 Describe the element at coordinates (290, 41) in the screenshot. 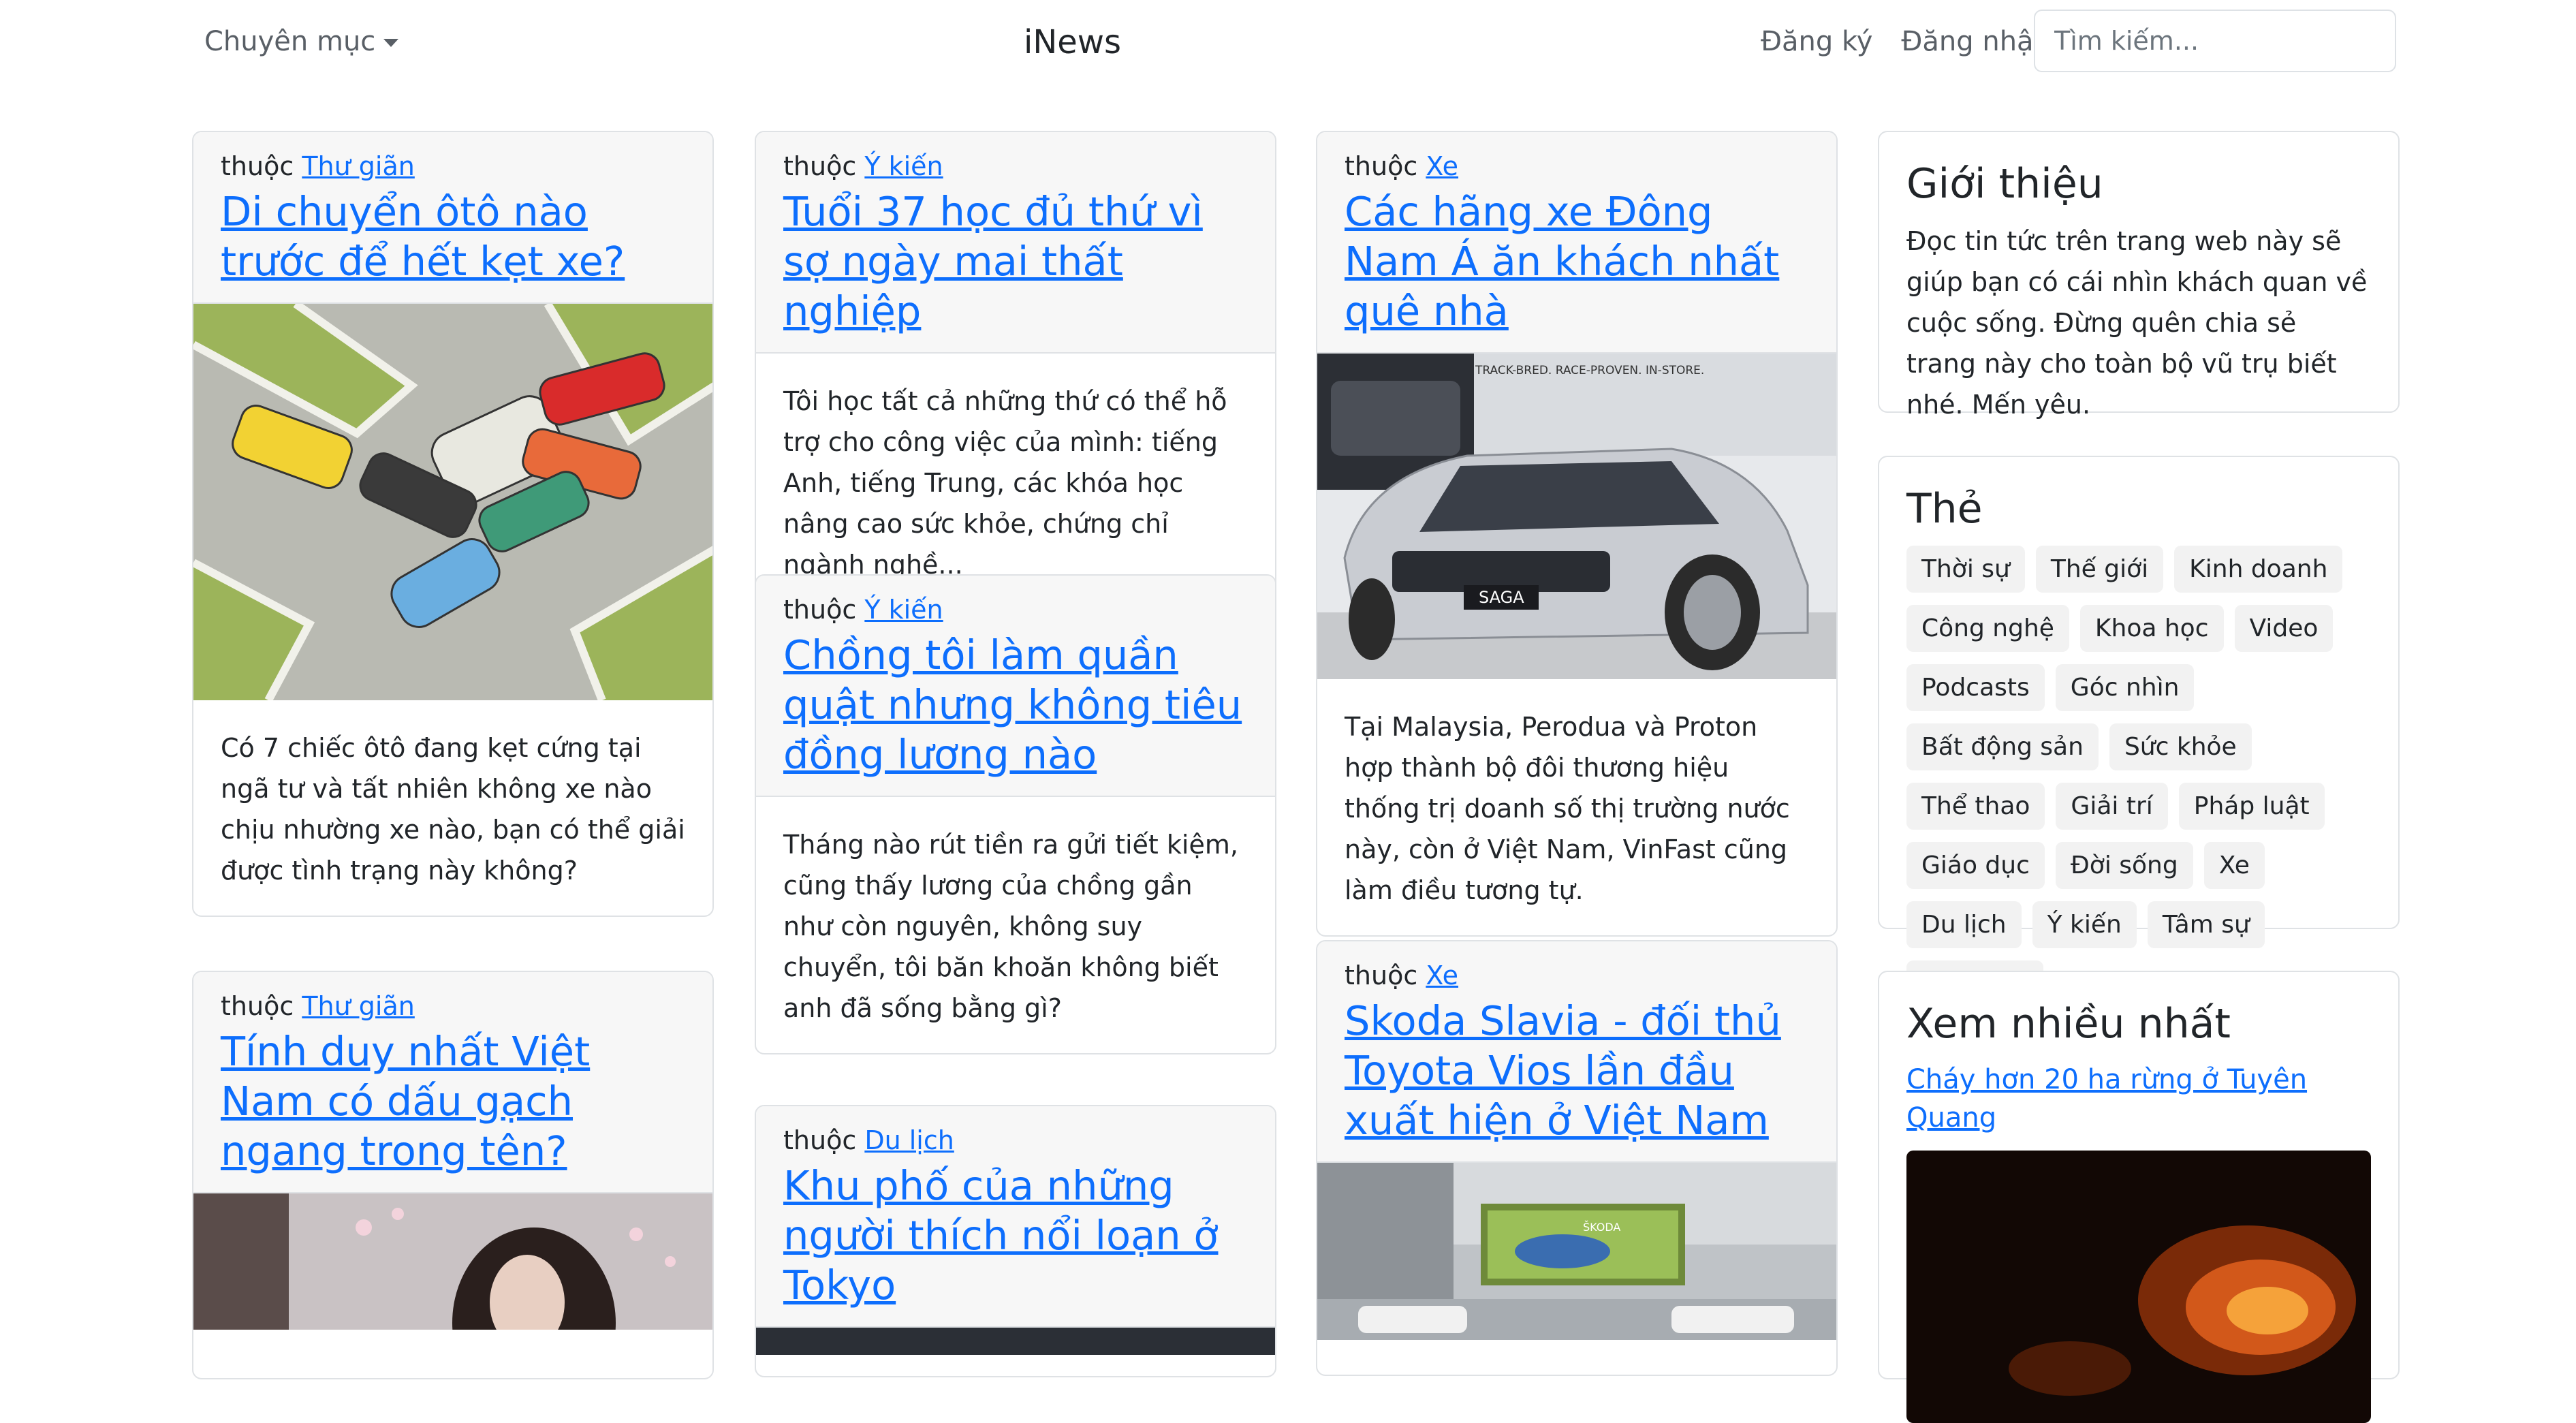

I see `categories-label: Chuyên mục` at that location.